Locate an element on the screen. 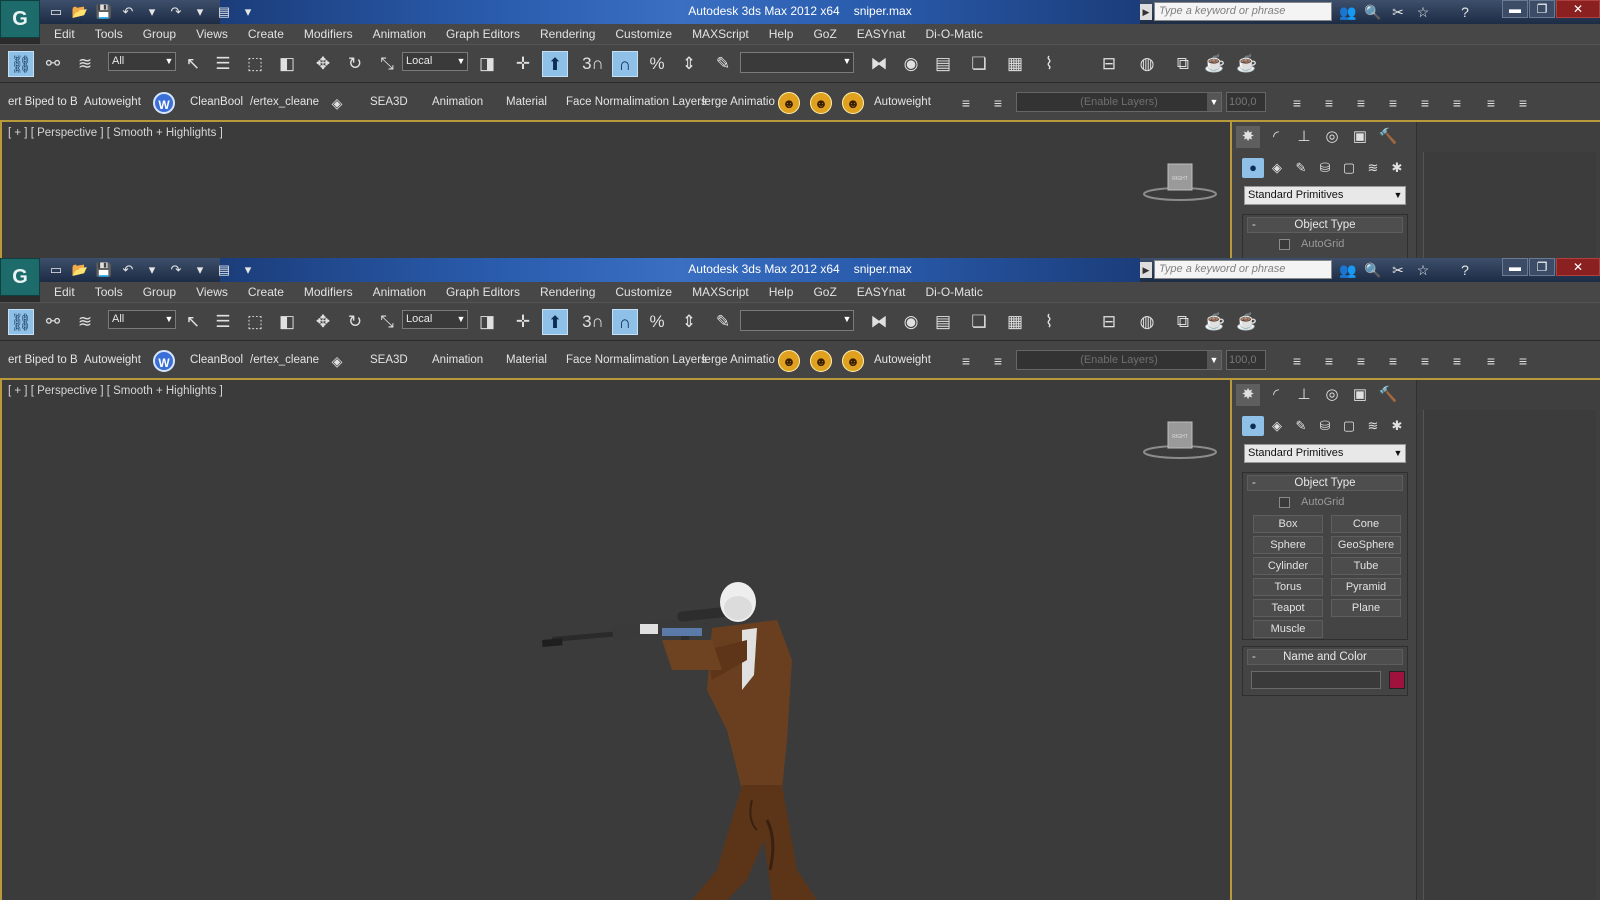 The image size is (1600, 900). menu-group: Group is located at coordinates (159, 292).